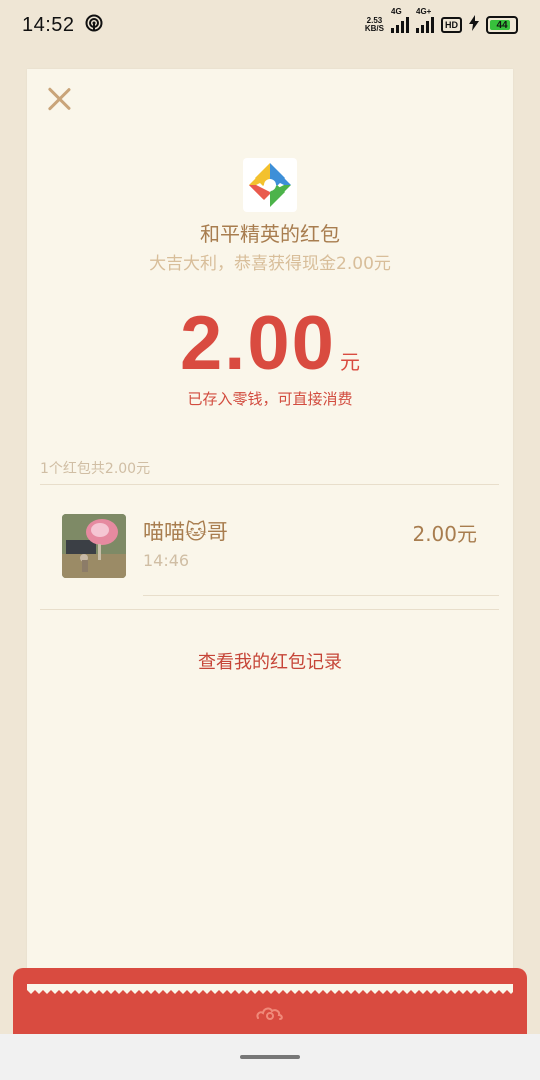  Describe the element at coordinates (270, 1057) in the screenshot. I see `home-indicator` at that location.